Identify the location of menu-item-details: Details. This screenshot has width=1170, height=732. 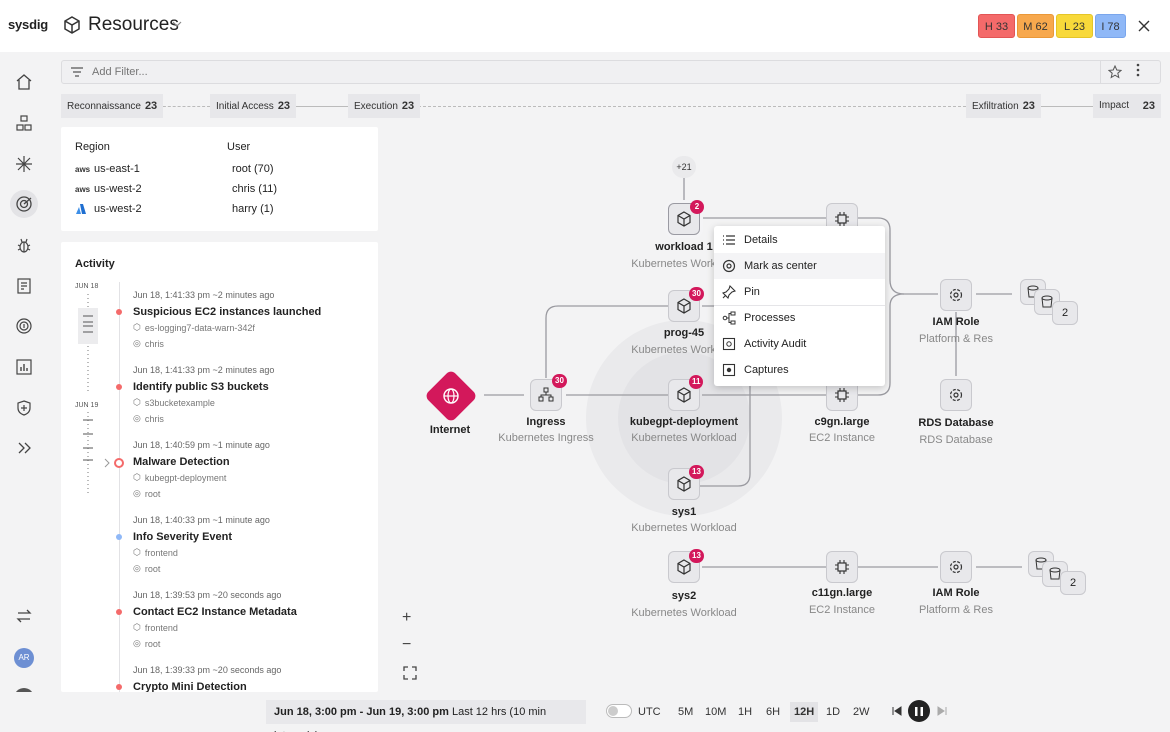
(799, 240).